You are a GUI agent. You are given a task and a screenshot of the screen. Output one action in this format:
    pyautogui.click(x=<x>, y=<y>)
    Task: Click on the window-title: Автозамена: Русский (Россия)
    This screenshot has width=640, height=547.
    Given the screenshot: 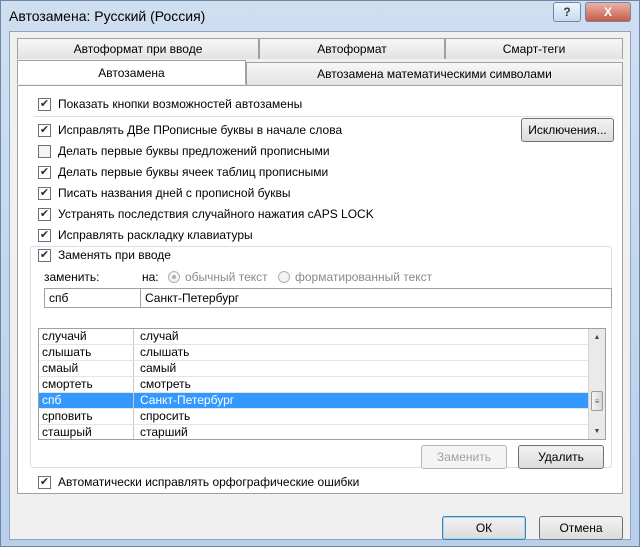 What is the action you would take?
    pyautogui.click(x=107, y=16)
    